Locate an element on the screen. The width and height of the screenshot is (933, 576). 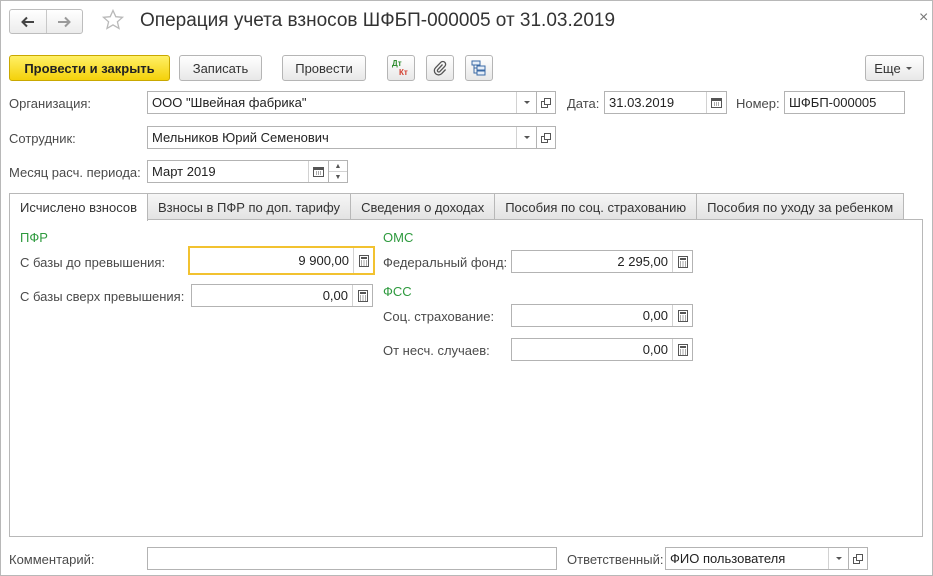
spin-down-icon: ▼ is located at coordinates (338, 176).